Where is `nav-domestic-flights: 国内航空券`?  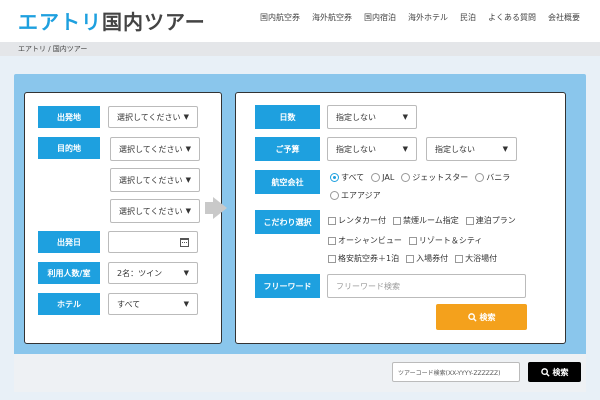
nav-domestic-flights: 国内航空券 is located at coordinates (280, 17).